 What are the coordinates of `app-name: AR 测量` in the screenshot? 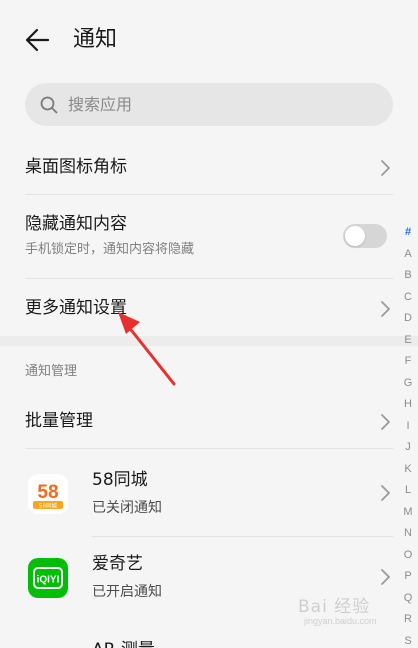 It's located at (123, 643).